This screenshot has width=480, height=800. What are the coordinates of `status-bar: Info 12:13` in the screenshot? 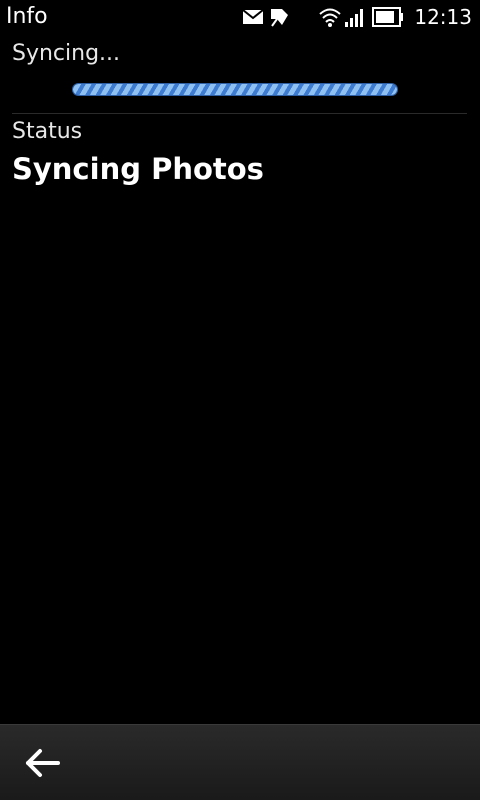 It's located at (240, 17).